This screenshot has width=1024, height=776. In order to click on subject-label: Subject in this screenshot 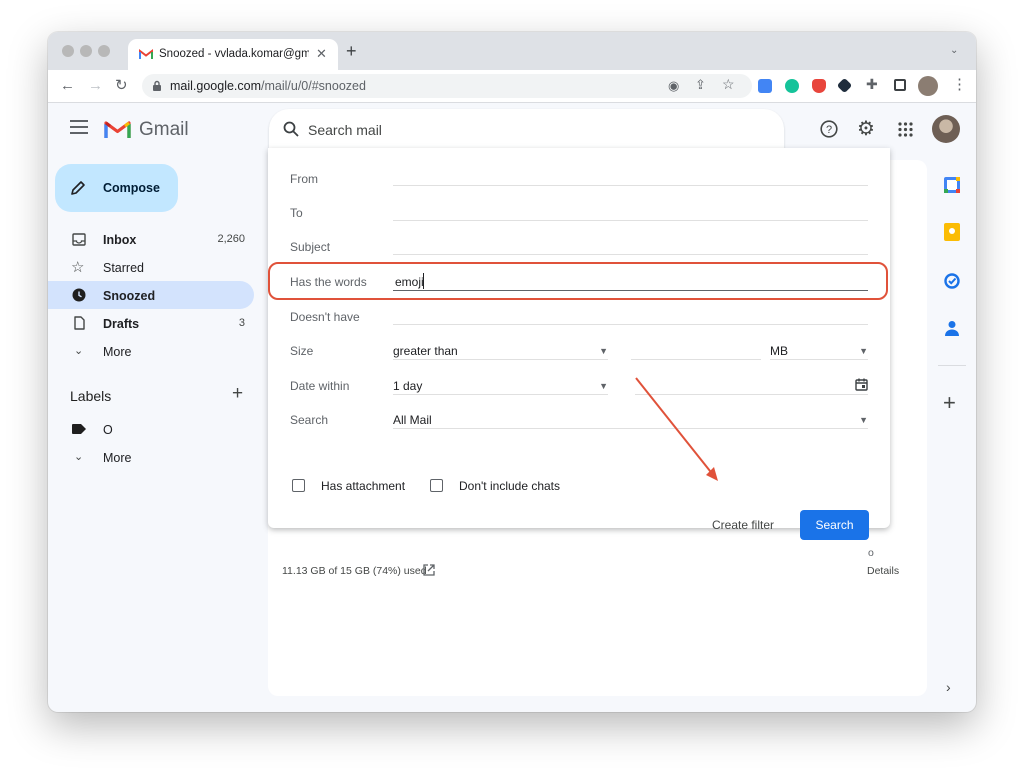, I will do `click(310, 247)`.